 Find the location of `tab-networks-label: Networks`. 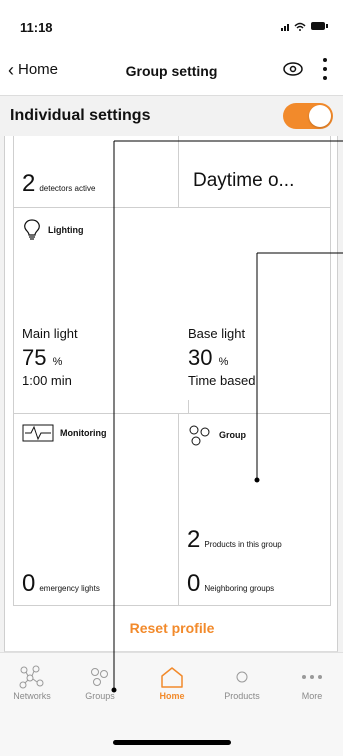

tab-networks-label: Networks is located at coordinates (32, 696).